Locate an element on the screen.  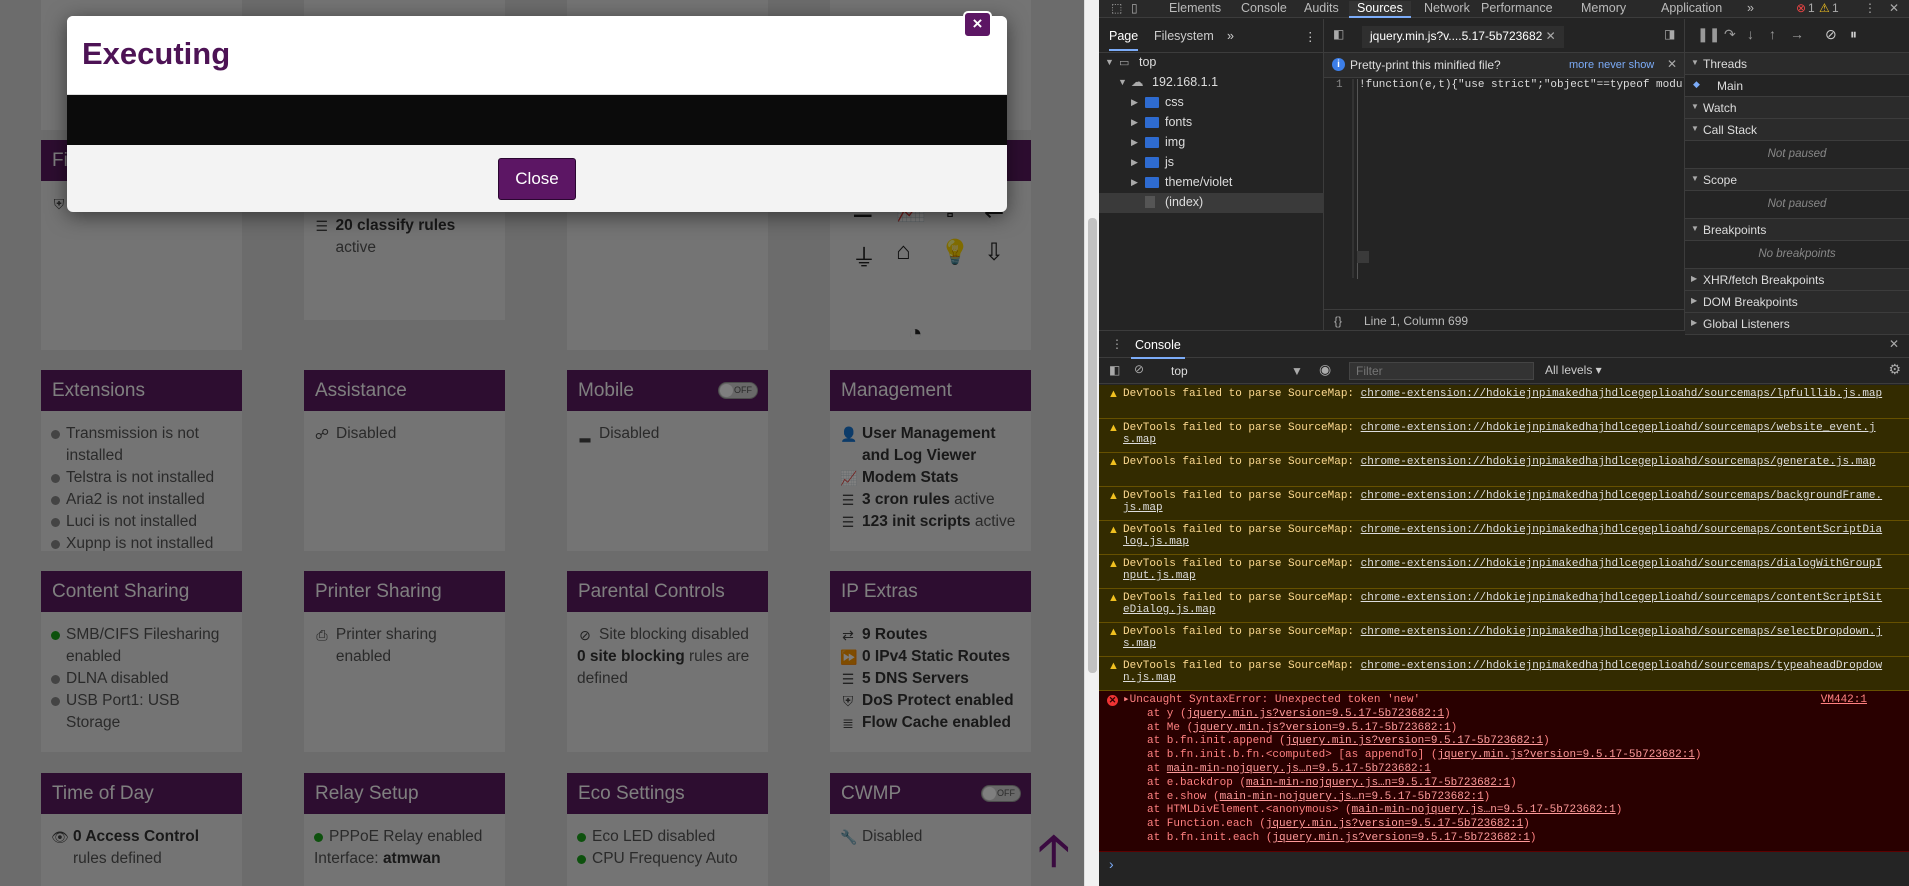
devtools-tab-elements: Elements is located at coordinates (1195, 8).